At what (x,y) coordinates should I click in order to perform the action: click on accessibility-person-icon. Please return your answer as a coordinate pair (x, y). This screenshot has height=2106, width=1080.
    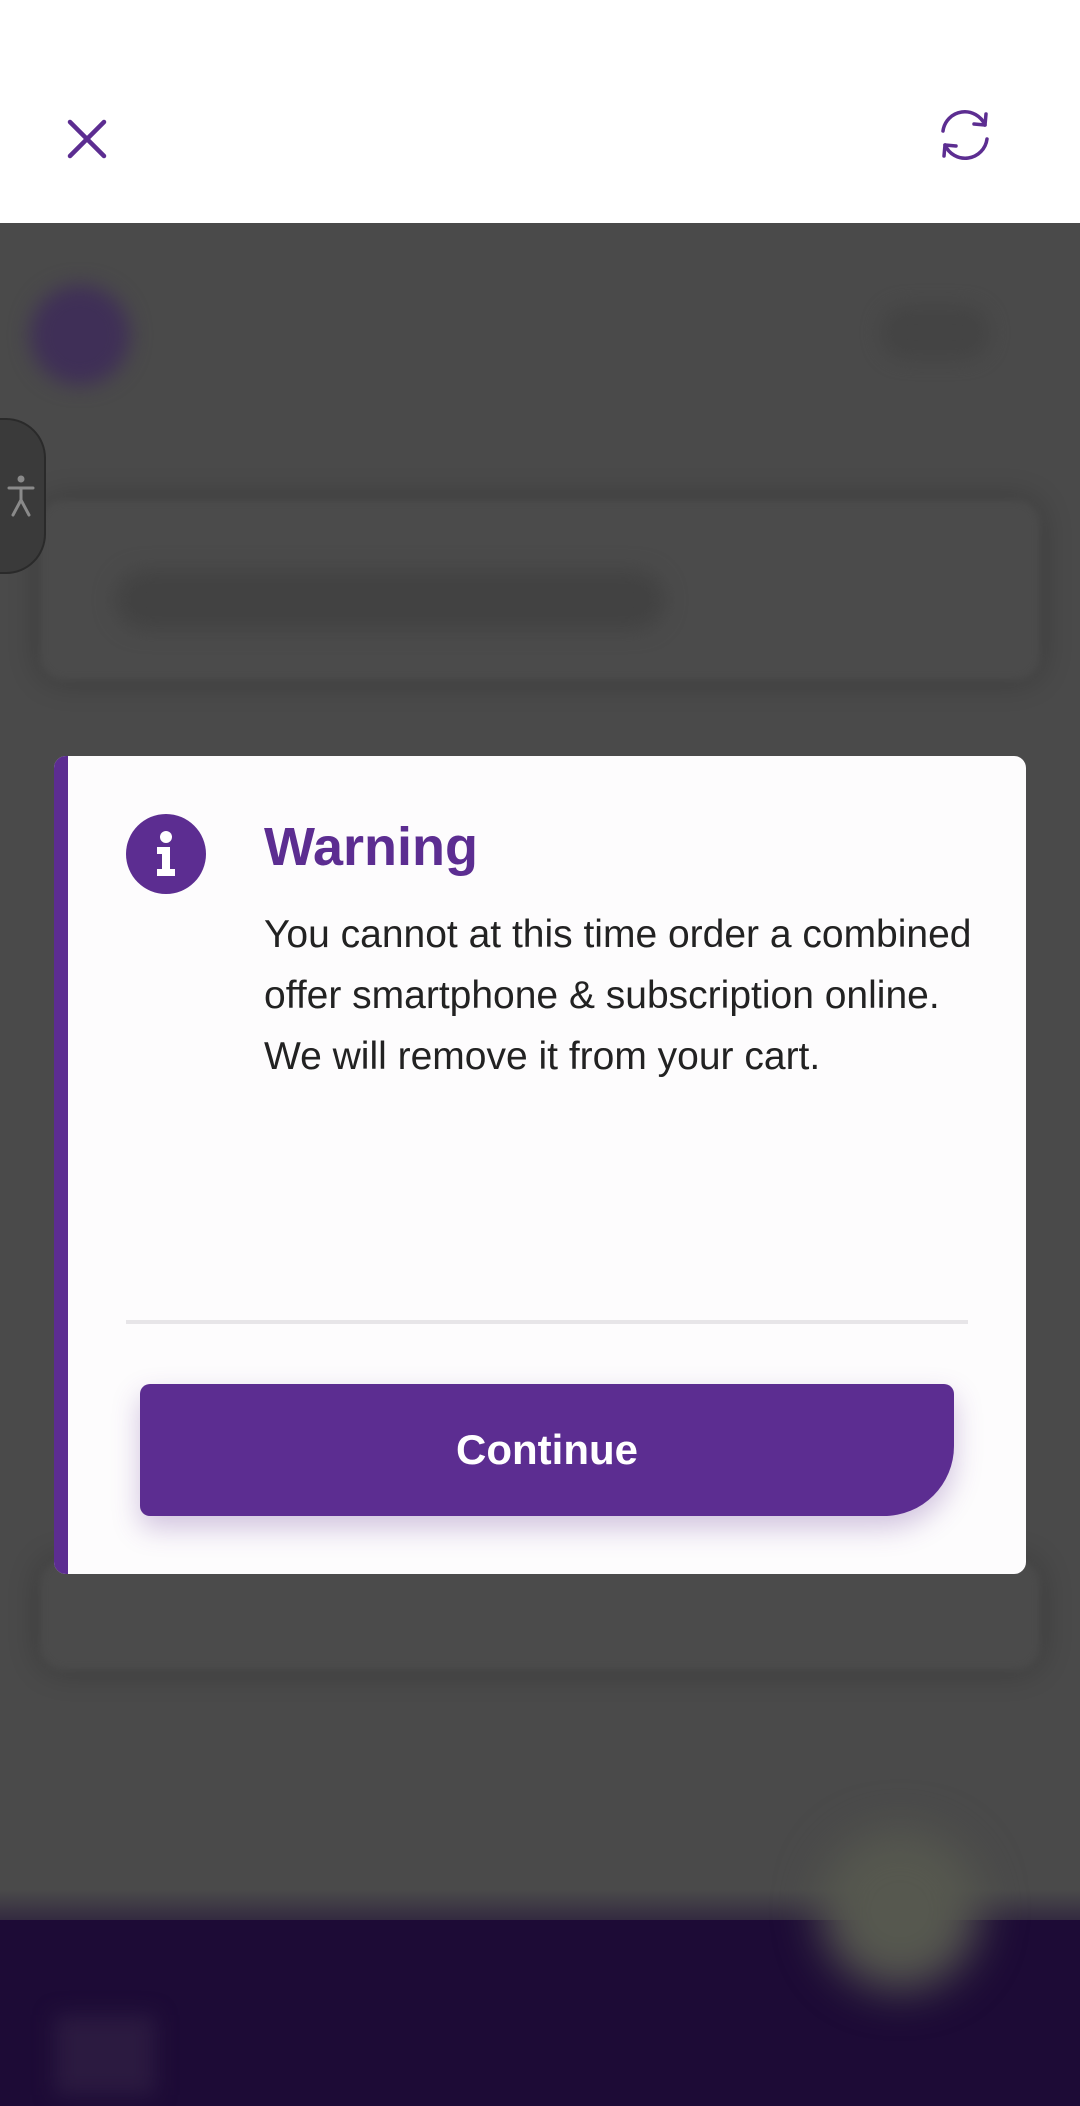
    Looking at the image, I should click on (21, 496).